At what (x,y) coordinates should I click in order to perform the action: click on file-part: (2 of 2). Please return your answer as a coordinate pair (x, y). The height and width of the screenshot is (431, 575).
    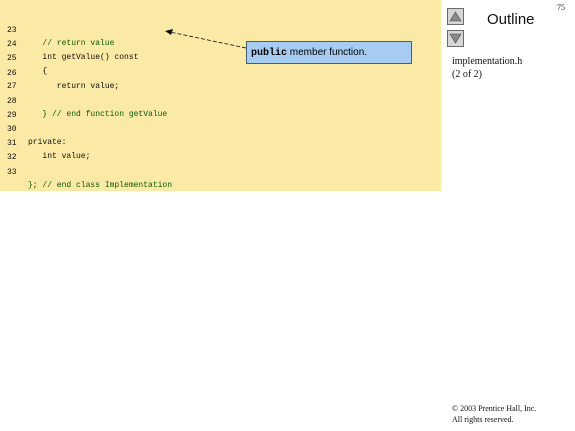
    Looking at the image, I should click on (467, 74).